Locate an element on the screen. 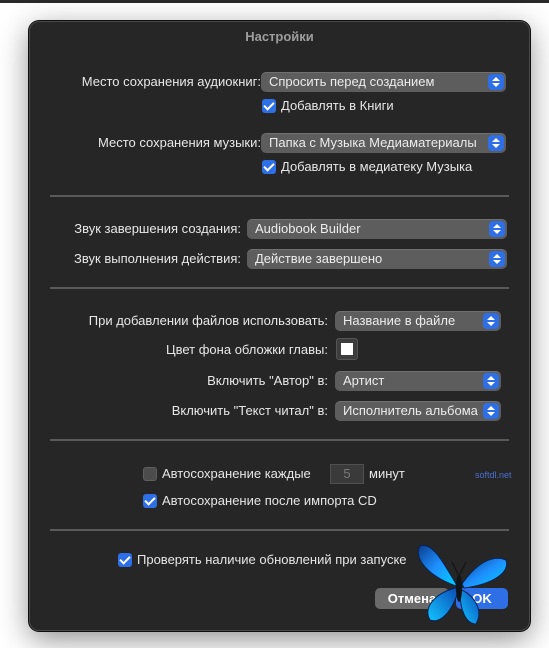 This screenshot has height=648, width=549. autosave-minutes-field: 5 is located at coordinates (347, 474).